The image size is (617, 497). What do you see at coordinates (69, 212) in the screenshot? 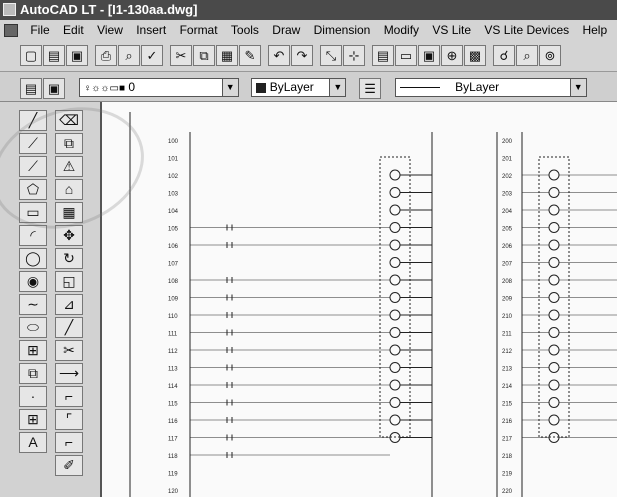
I see `array-icon: ▦` at bounding box center [69, 212].